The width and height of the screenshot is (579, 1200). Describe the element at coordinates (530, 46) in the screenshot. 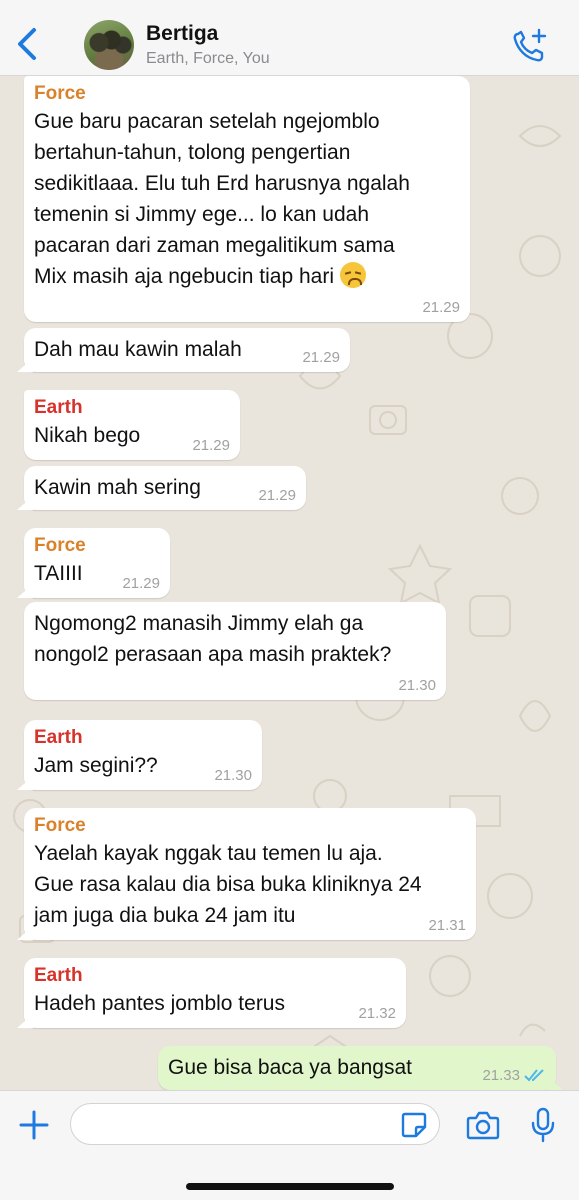

I see `add-call-icon` at that location.